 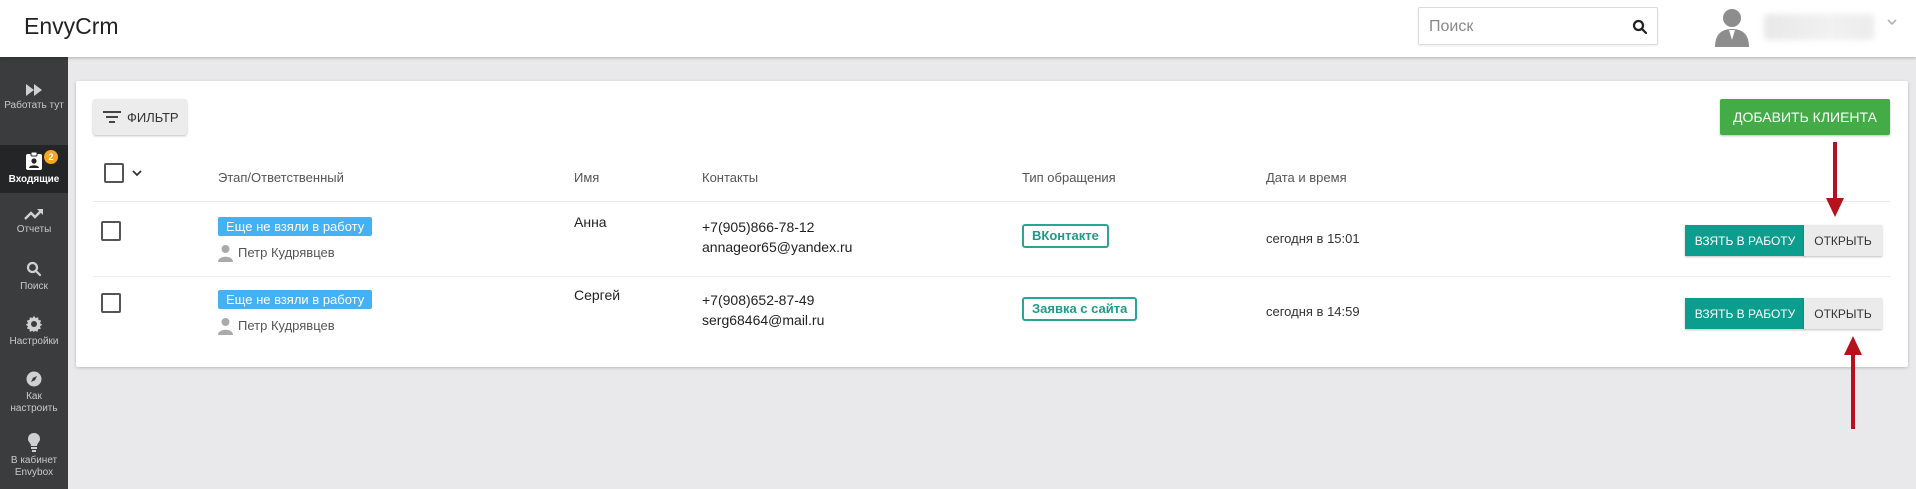 I want to click on search-box, so click(x=1538, y=26).